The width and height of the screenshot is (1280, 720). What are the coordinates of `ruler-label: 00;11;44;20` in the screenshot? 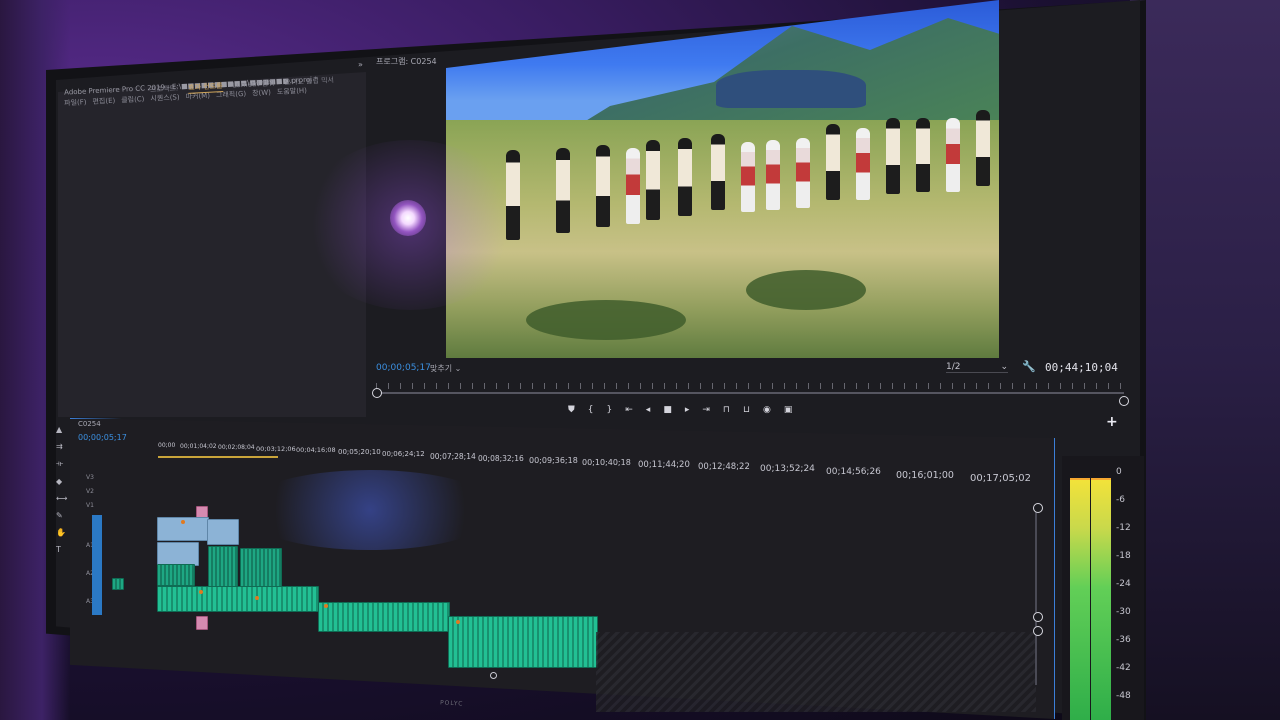 It's located at (664, 465).